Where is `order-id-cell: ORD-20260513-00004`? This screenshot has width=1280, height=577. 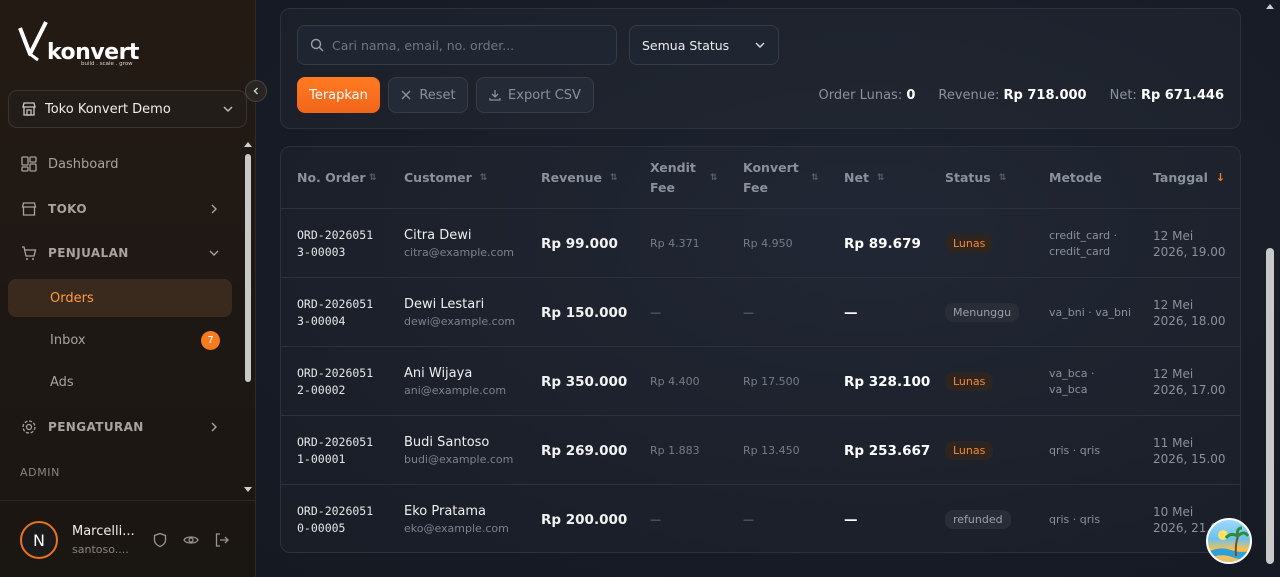
order-id-cell: ORD-20260513-00004 is located at coordinates (337, 312).